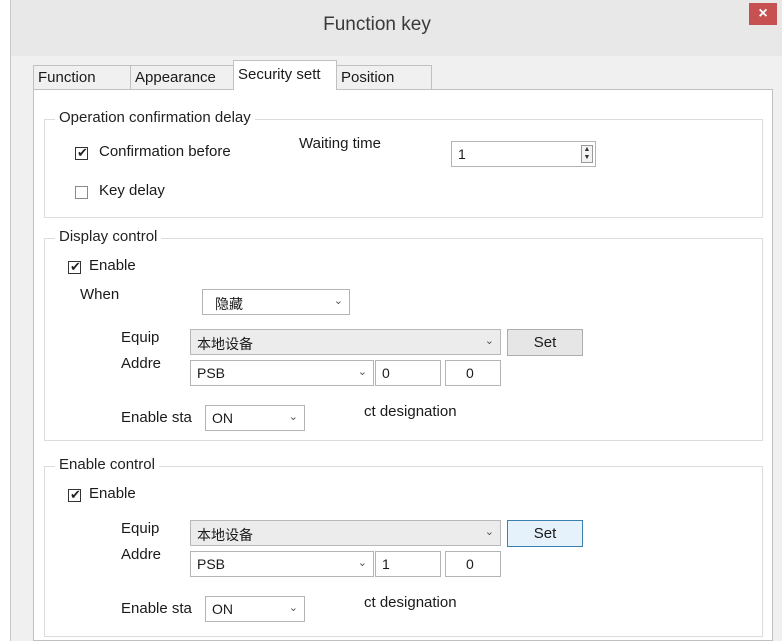 The image size is (782, 641). What do you see at coordinates (410, 602) in the screenshot?
I see `enable-bit-designation-label: ct designation` at bounding box center [410, 602].